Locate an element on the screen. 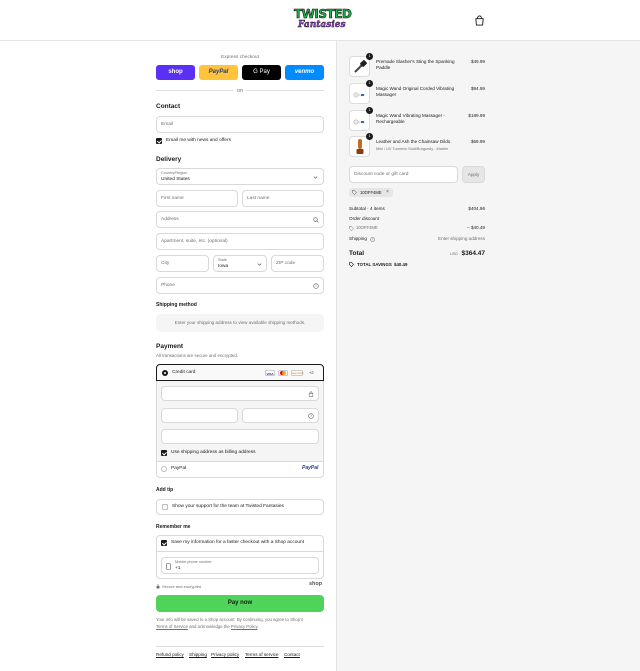  address-field: Address is located at coordinates (240, 219).